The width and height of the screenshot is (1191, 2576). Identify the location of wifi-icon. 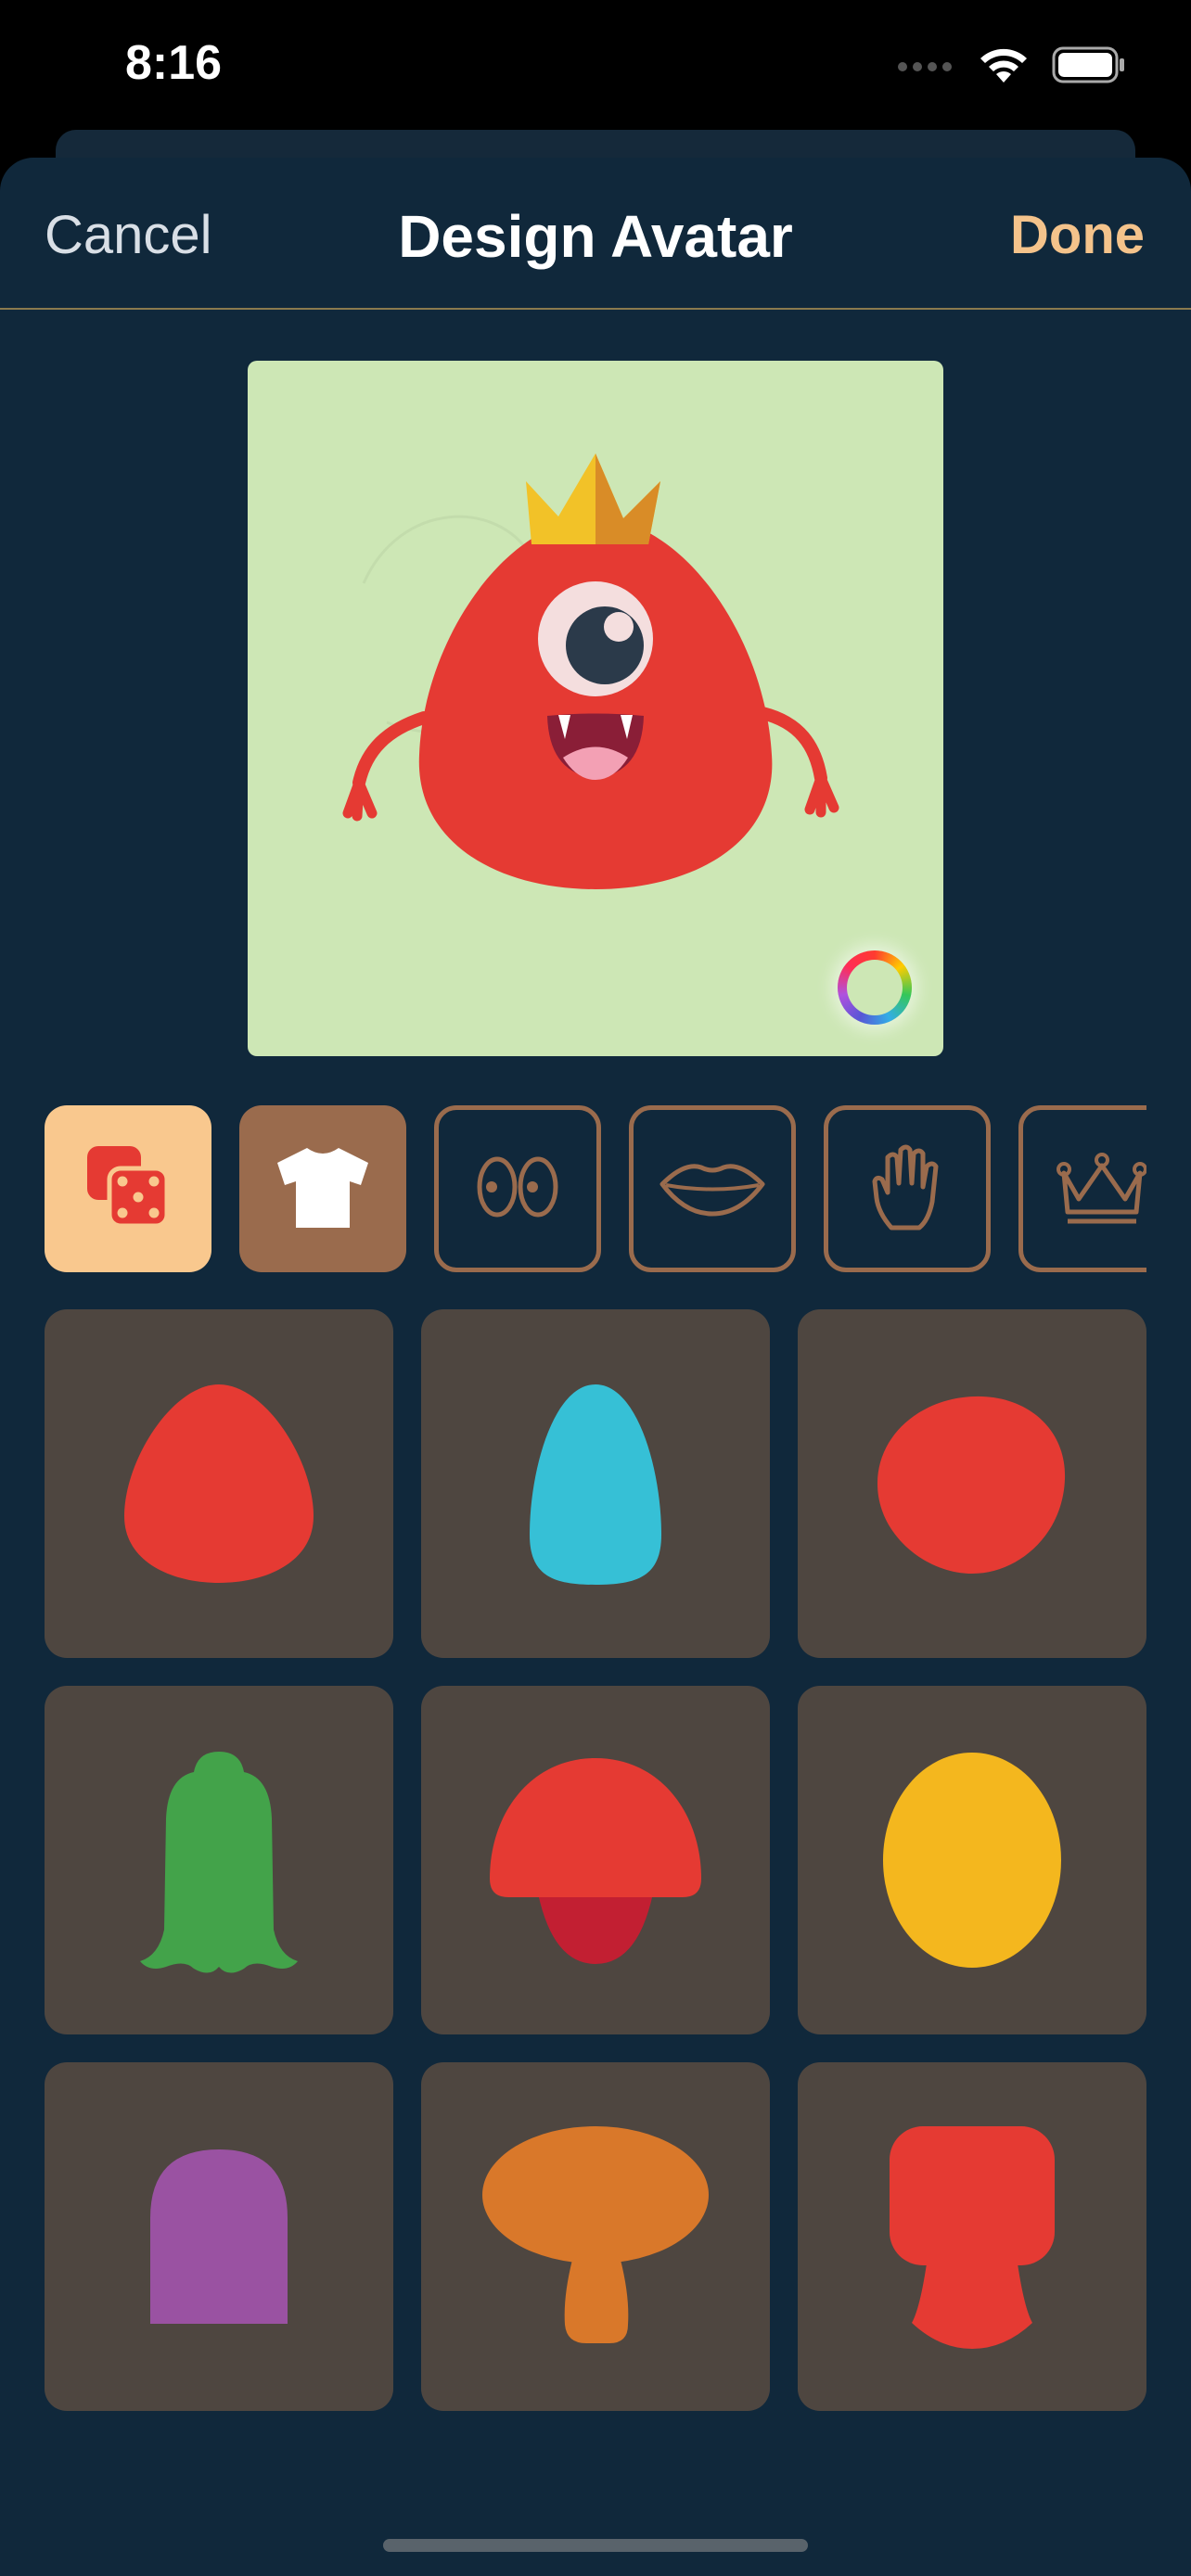
(1004, 67).